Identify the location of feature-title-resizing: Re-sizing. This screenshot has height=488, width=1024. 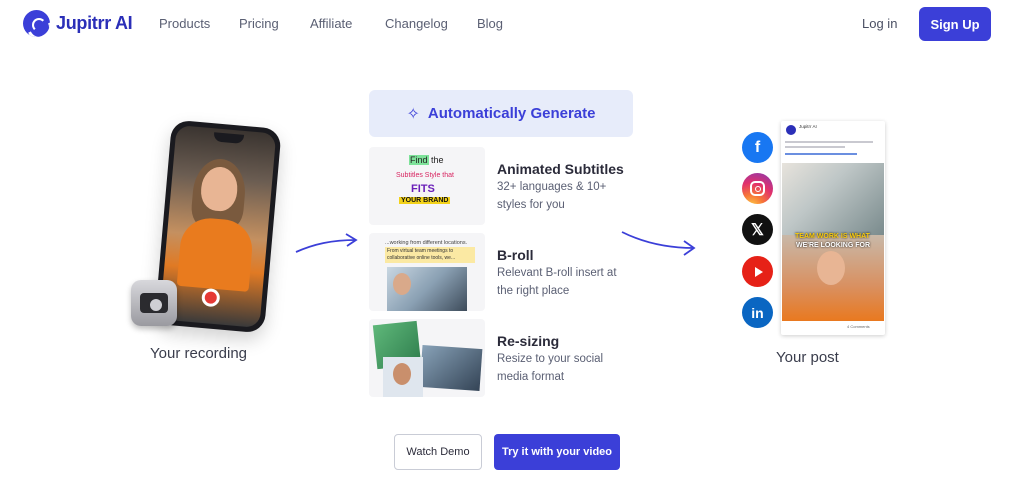
(528, 341).